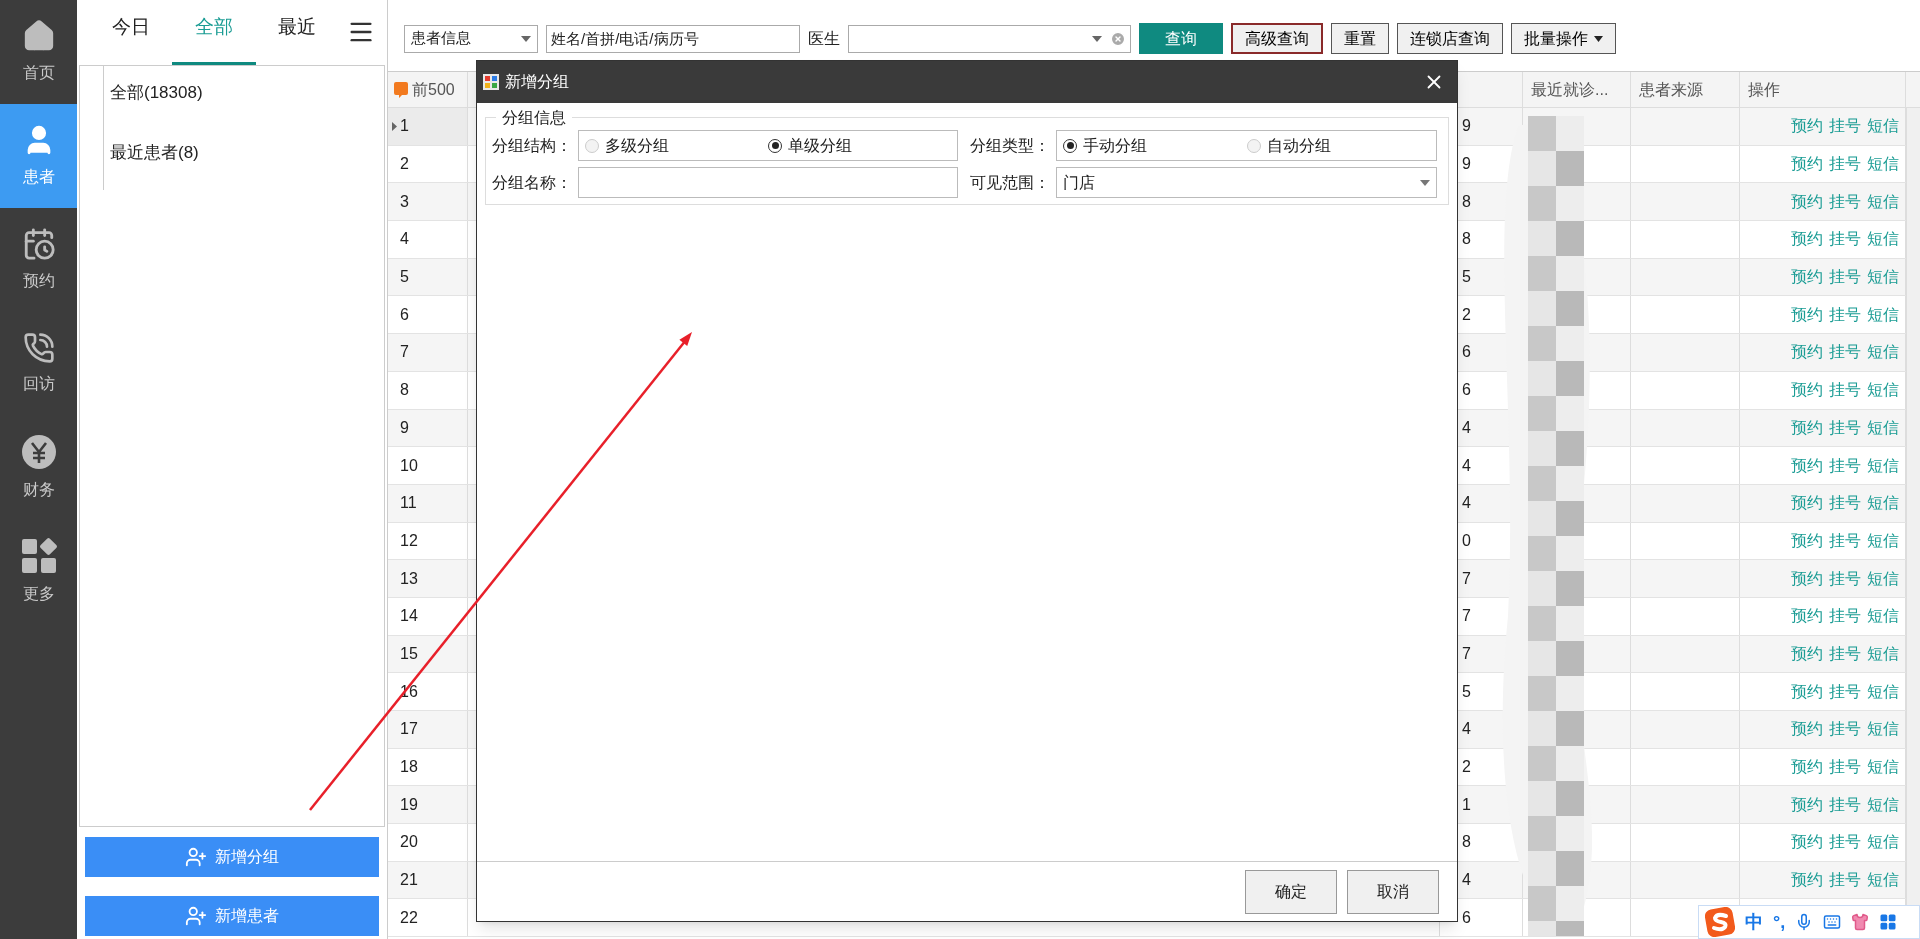 This screenshot has width=1920, height=939. Describe the element at coordinates (38, 260) in the screenshot. I see `nav-item: 预约` at that location.